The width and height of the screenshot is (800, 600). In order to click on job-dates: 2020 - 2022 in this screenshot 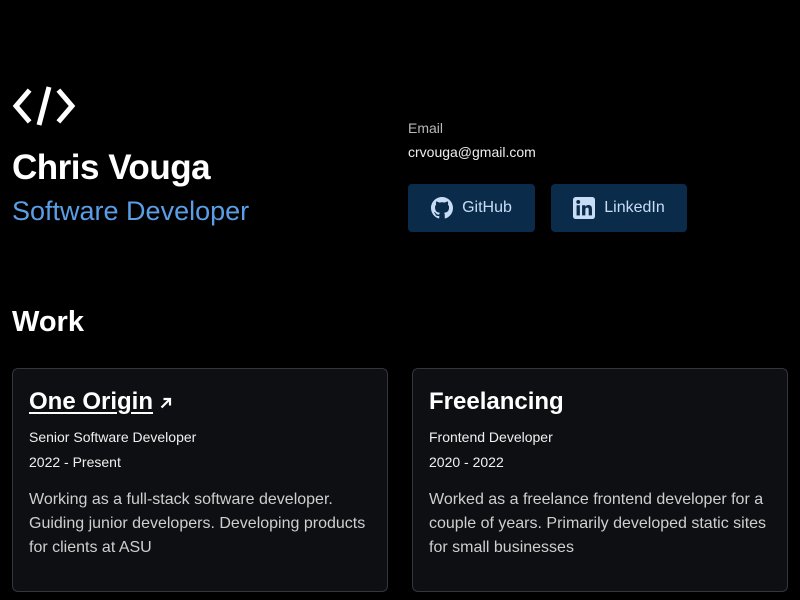, I will do `click(466, 462)`.